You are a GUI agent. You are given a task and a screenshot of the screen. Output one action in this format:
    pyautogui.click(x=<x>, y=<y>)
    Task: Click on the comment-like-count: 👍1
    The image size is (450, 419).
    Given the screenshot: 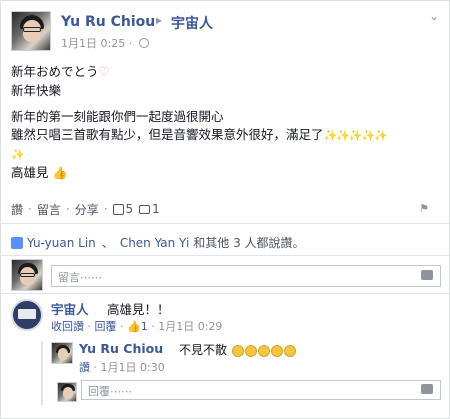 What is the action you would take?
    pyautogui.click(x=137, y=326)
    